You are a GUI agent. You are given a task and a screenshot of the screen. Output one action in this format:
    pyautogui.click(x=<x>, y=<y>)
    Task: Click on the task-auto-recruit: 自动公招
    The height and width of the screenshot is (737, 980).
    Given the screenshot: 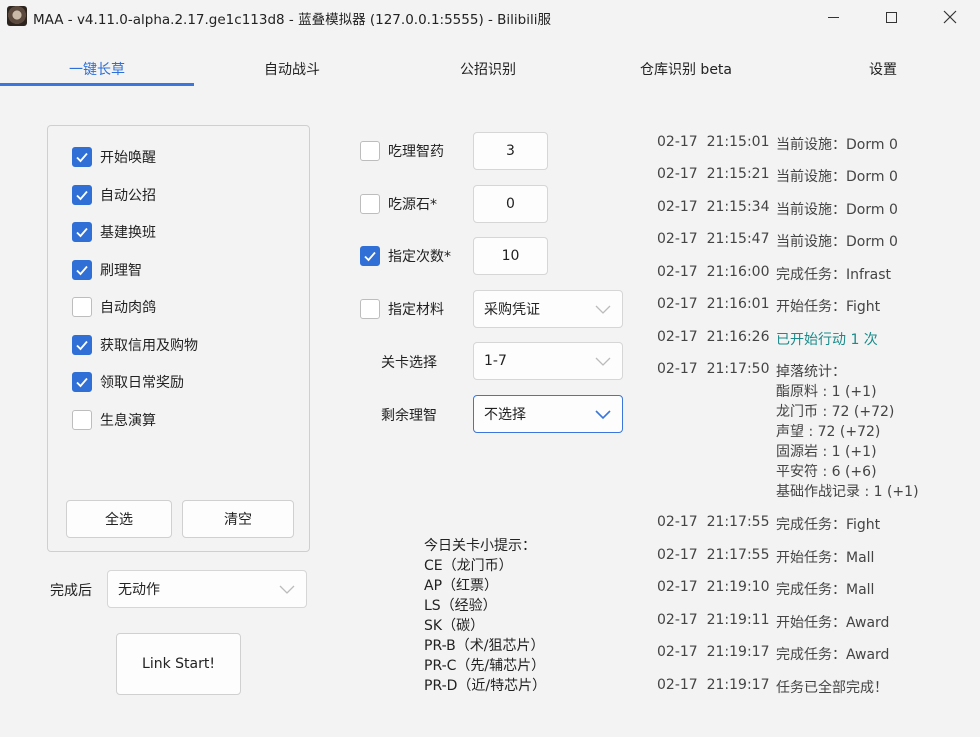 What is the action you would take?
    pyautogui.click(x=114, y=195)
    